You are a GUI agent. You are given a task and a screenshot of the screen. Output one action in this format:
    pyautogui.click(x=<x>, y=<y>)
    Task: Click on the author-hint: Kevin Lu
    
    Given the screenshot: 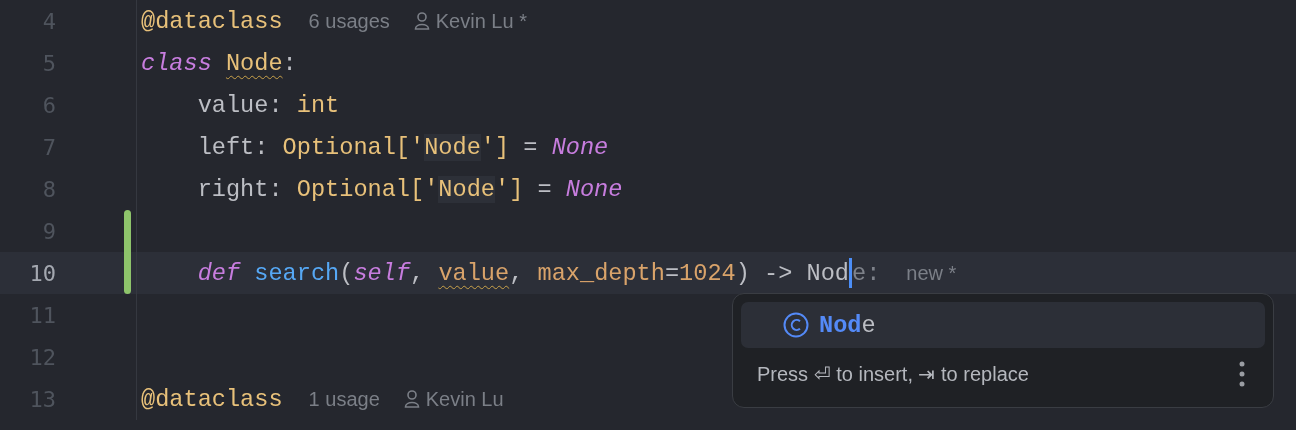 What is the action you would take?
    pyautogui.click(x=464, y=399)
    